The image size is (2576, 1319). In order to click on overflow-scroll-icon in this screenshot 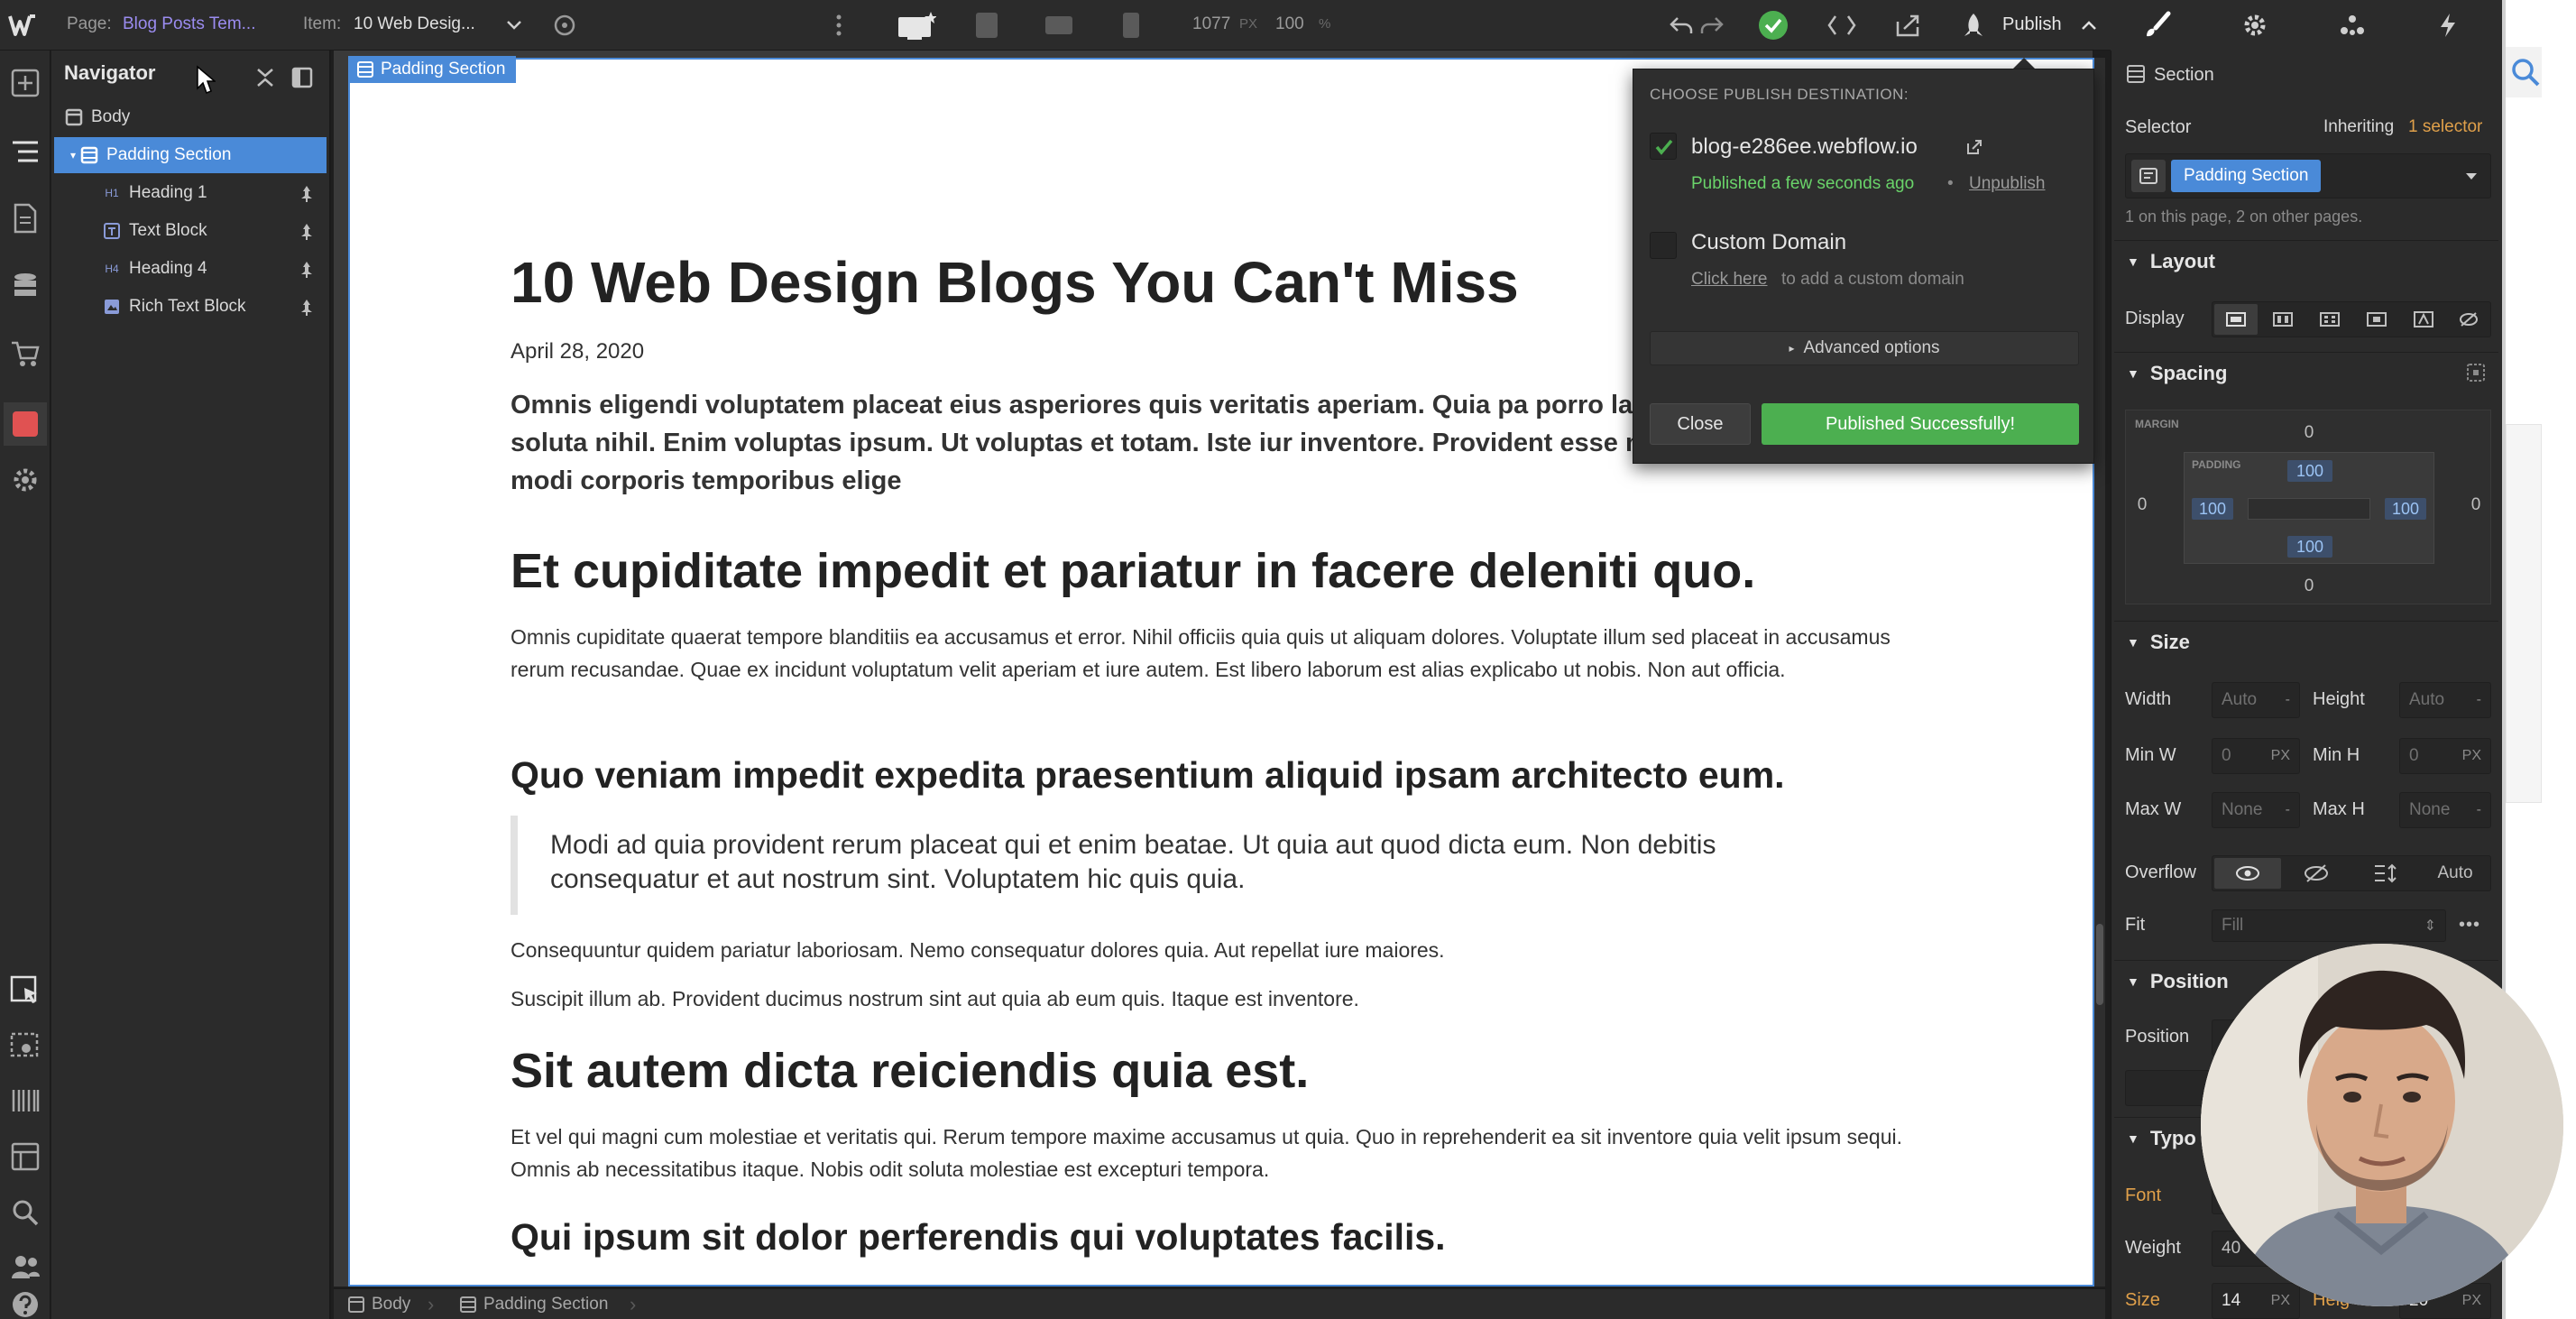, I will do `click(2385, 873)`.